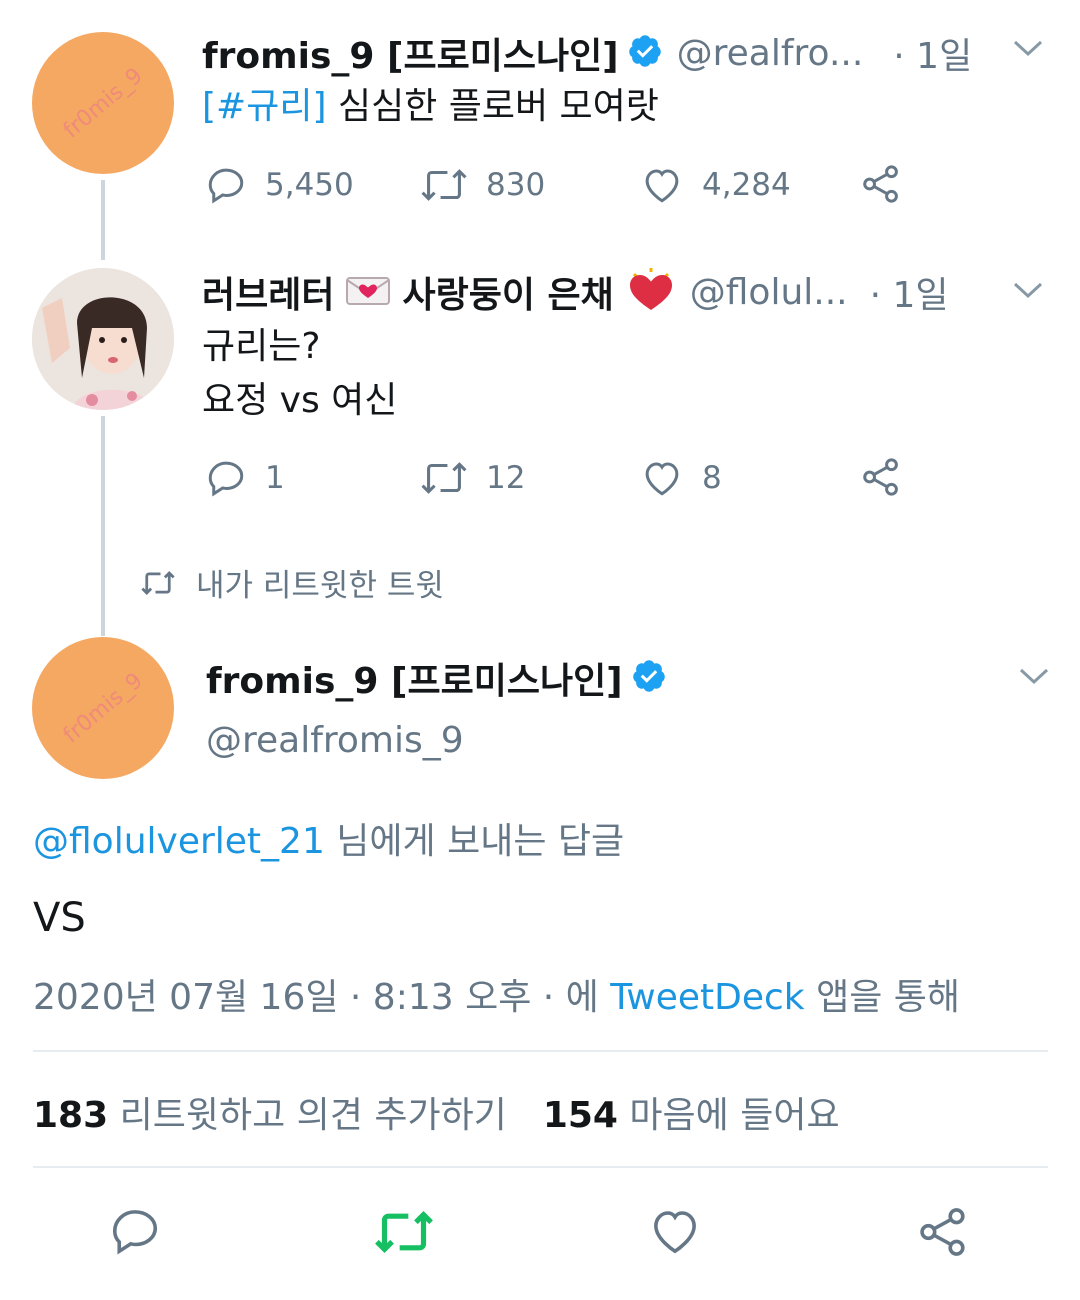 This screenshot has height=1300, width=1080. Describe the element at coordinates (275, 478) in the screenshot. I see `reply-count: 1` at that location.